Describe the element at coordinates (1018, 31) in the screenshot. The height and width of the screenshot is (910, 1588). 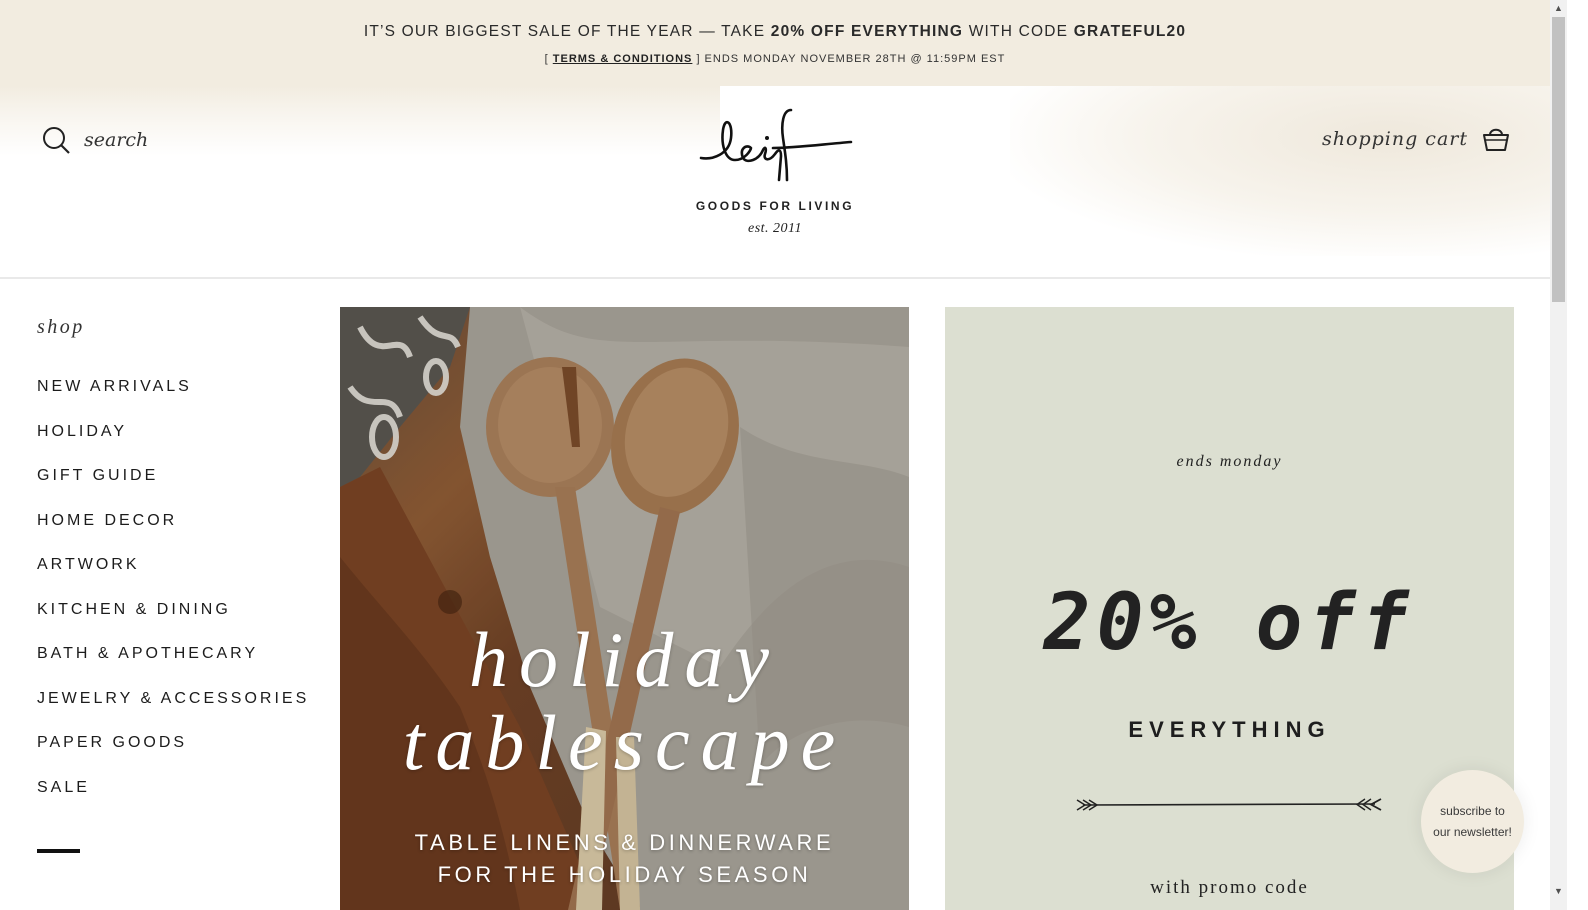
I see `promo-text-mid: WITH CODE` at that location.